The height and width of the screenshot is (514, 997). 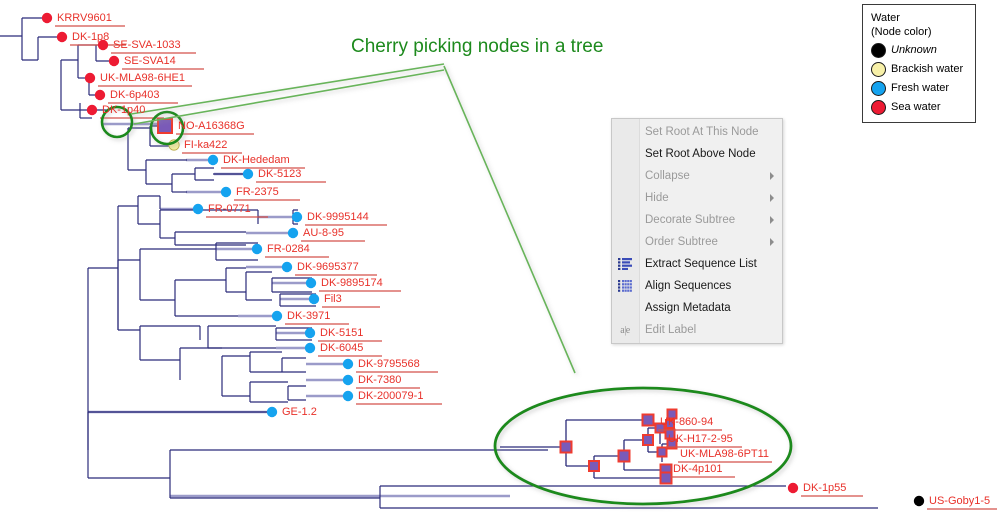 I want to click on context-menu-item: Collapse, so click(x=697, y=176).